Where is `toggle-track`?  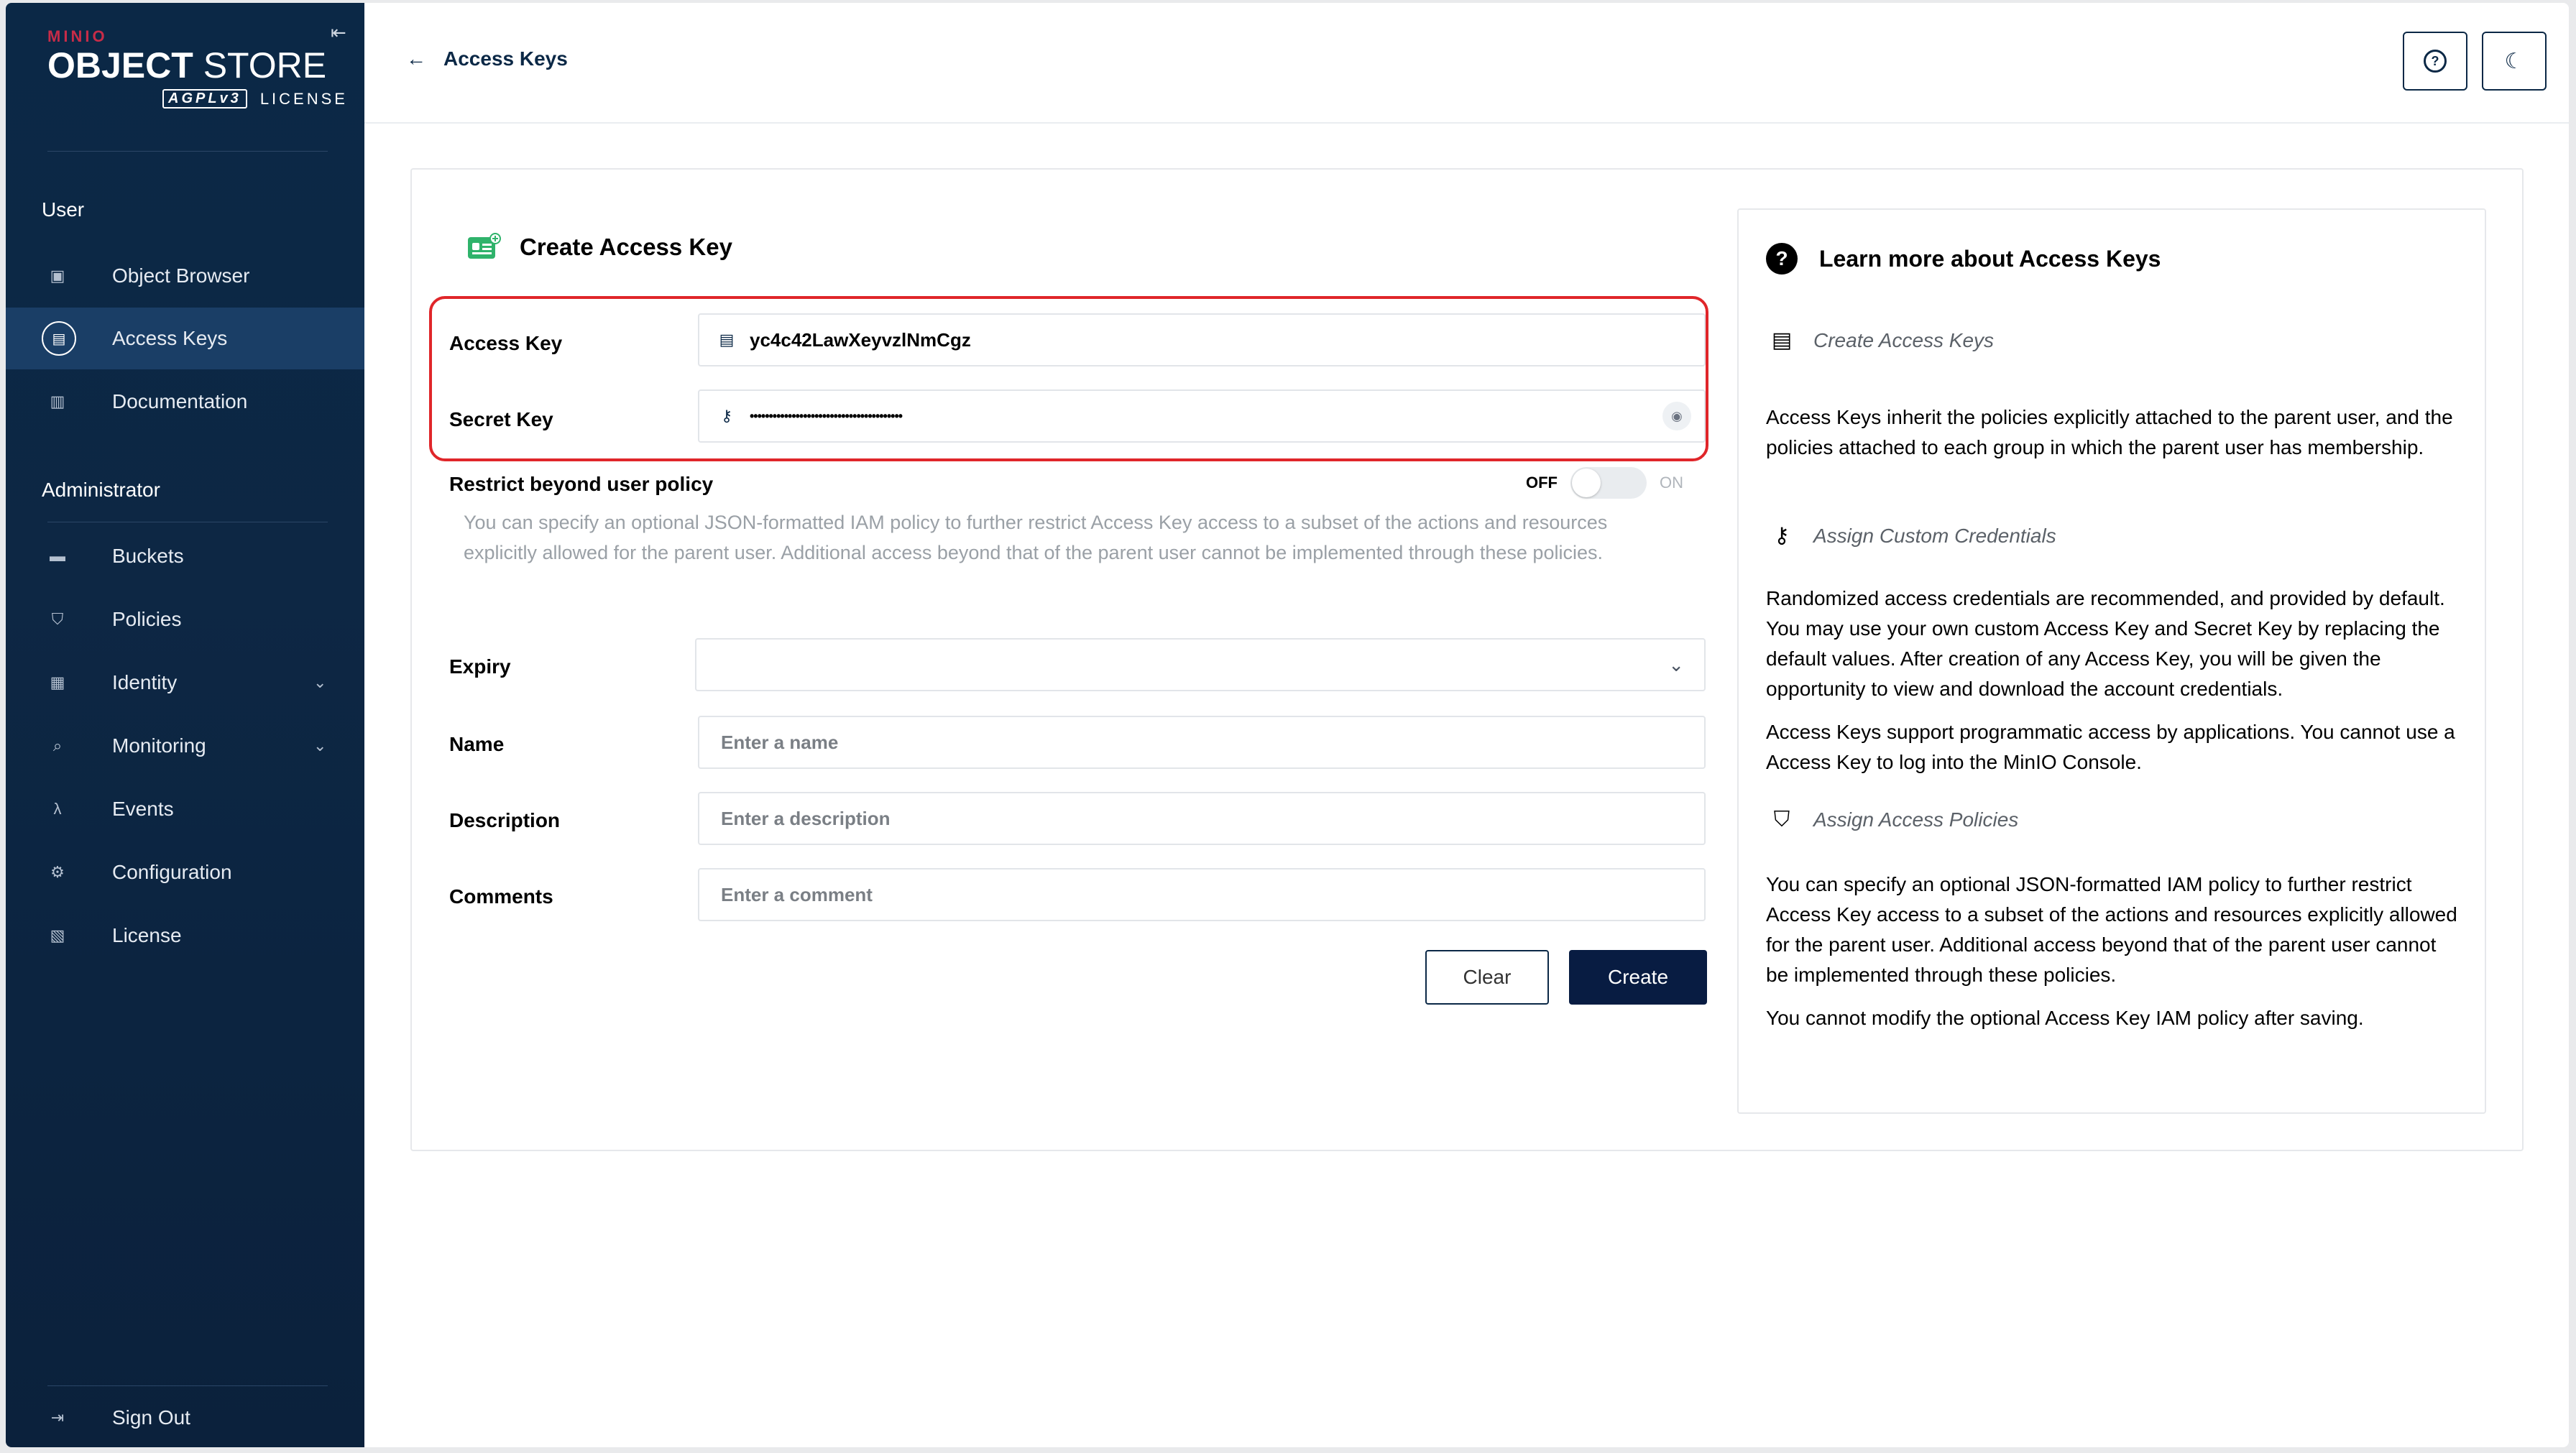
toggle-track is located at coordinates (1608, 483).